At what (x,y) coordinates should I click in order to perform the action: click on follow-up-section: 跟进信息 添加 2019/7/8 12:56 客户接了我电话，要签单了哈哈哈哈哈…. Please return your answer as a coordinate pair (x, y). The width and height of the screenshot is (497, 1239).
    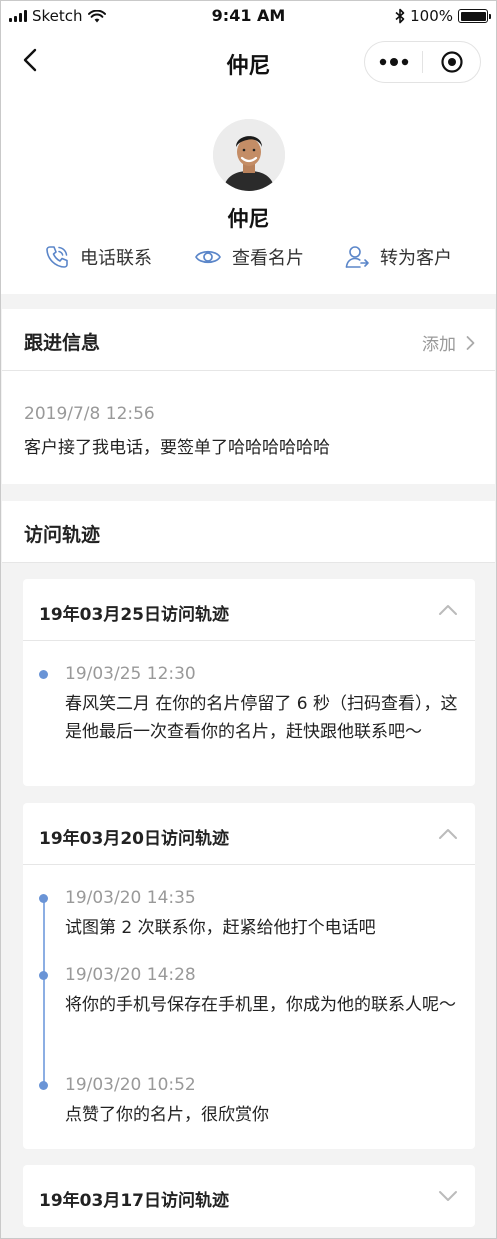
    Looking at the image, I should click on (248, 396).